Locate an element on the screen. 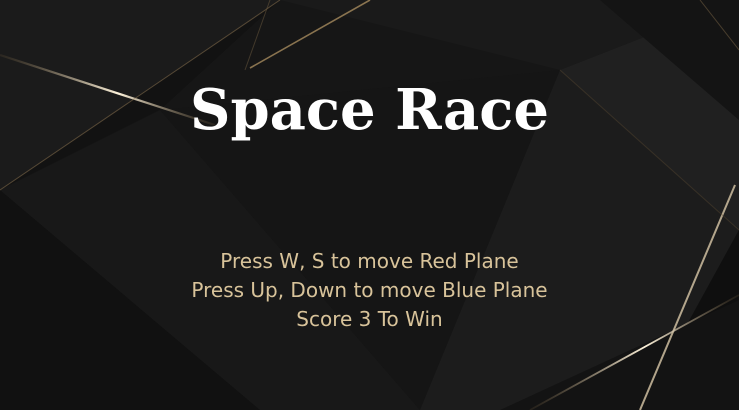 The width and height of the screenshot is (739, 410). instruction-red-plane: Press W, S to move Red Plane is located at coordinates (369, 261).